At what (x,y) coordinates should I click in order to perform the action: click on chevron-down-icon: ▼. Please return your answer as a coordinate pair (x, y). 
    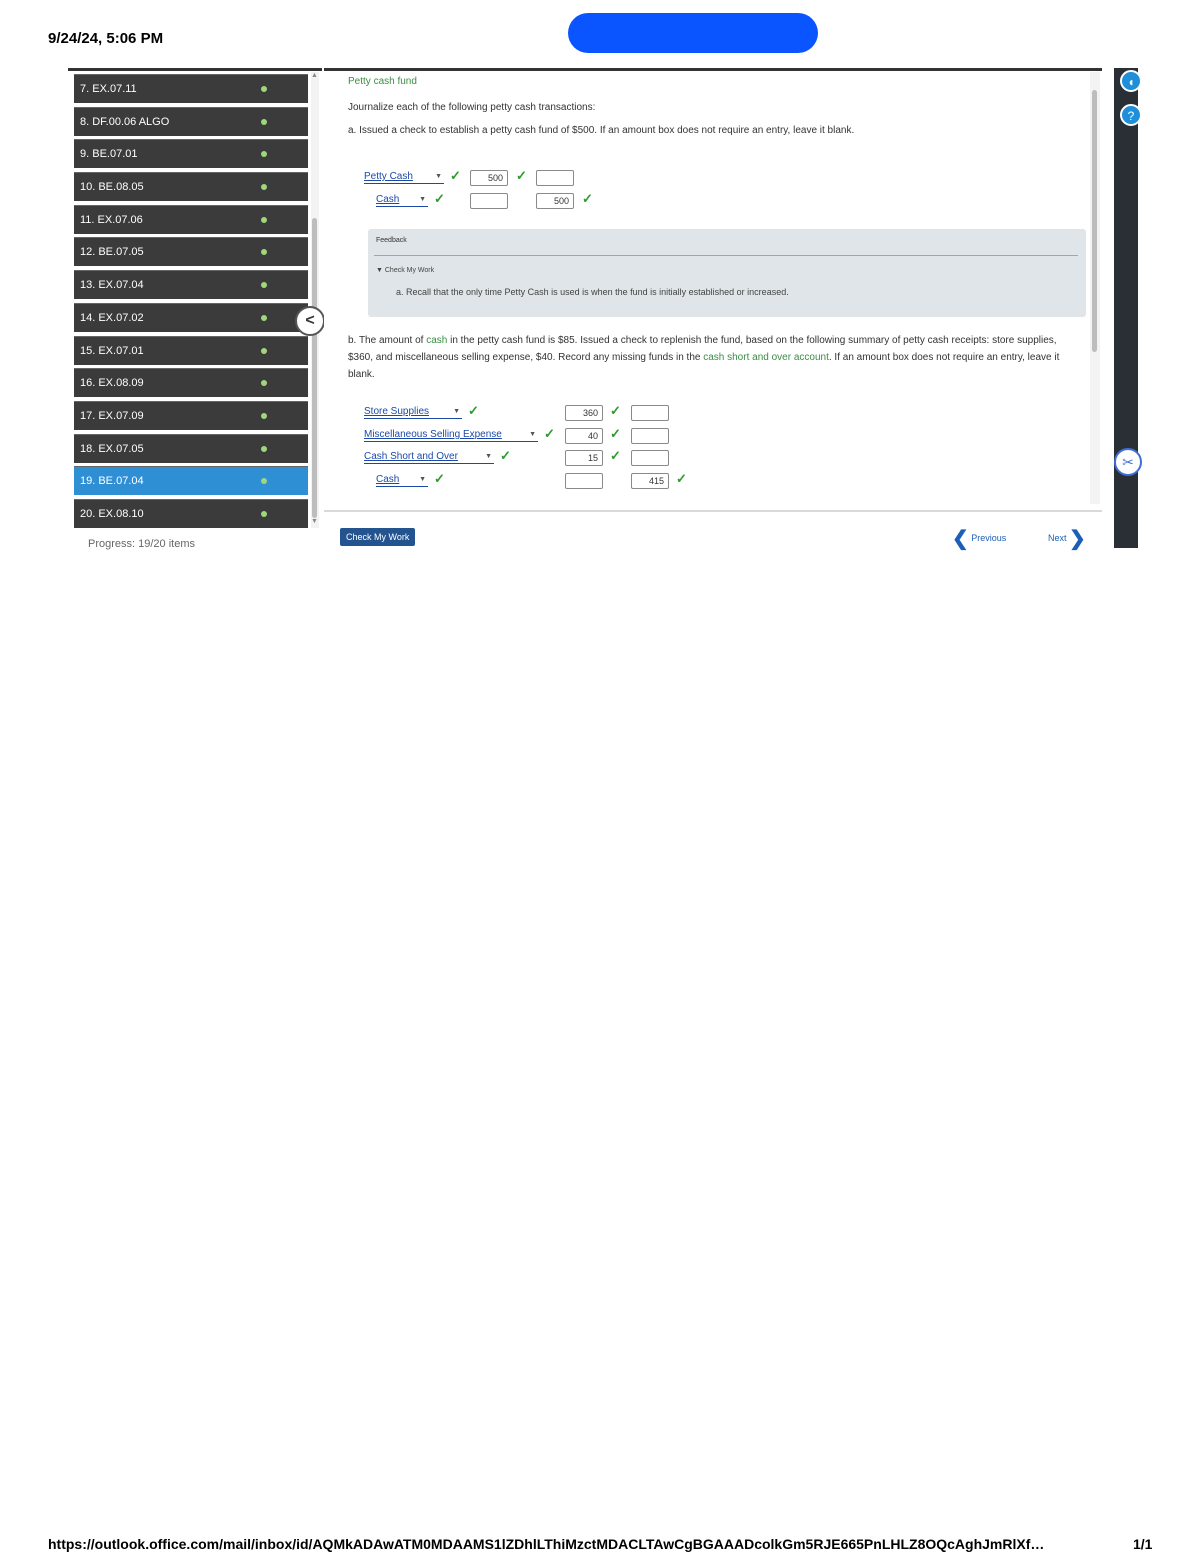
    Looking at the image, I should click on (532, 434).